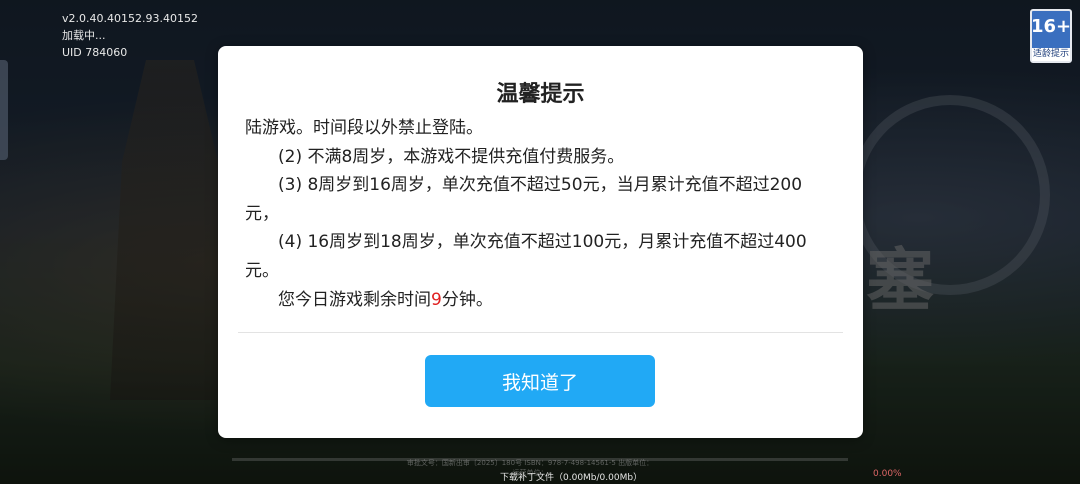 The width and height of the screenshot is (1080, 484). What do you see at coordinates (130, 35) in the screenshot?
I see `hud-info: v2.0.40.40152.93.40152 加载中... UID 784060` at bounding box center [130, 35].